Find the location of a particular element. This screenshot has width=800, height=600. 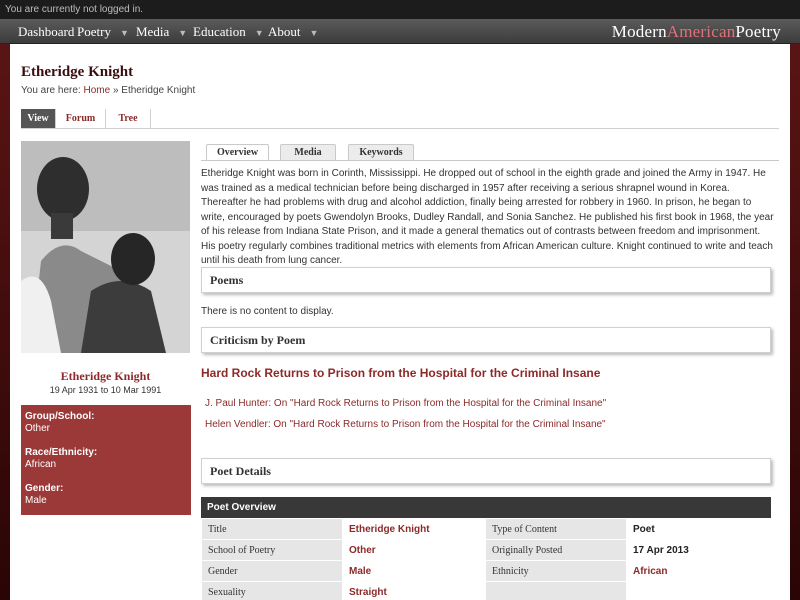

breadcrumb: You are here: Home » Etheridge Knight is located at coordinates (108, 90).